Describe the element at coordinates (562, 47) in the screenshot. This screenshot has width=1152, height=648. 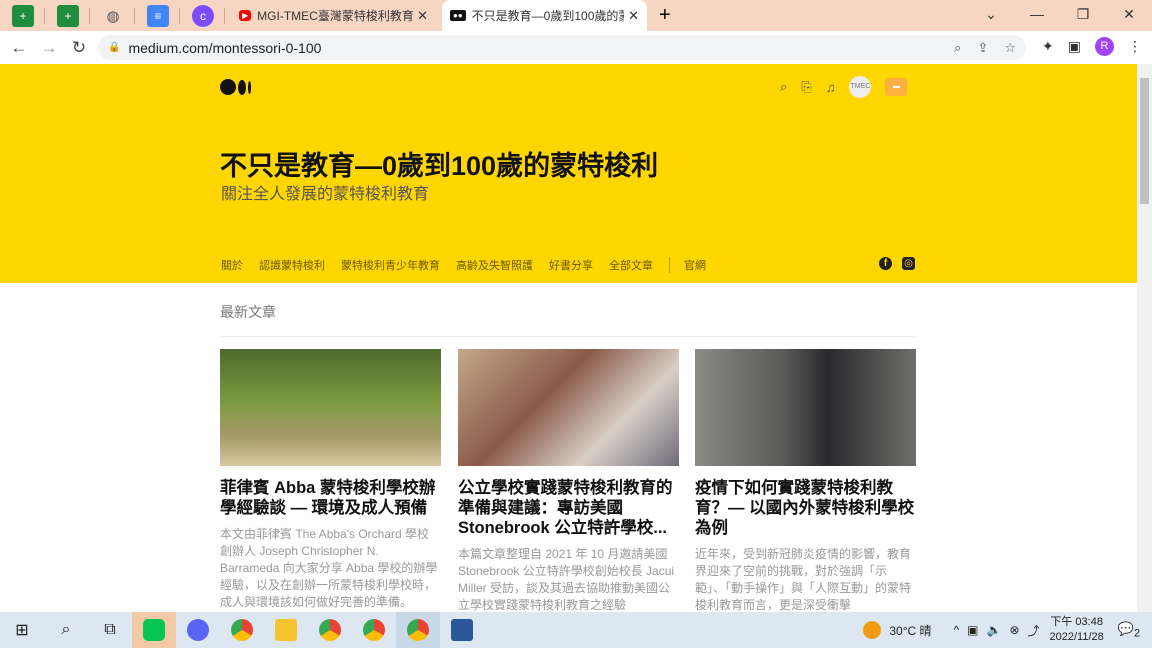
I see `url-input: 🔒 medium.com/montessori-0-100 ⌕ ⇪ ☆` at that location.